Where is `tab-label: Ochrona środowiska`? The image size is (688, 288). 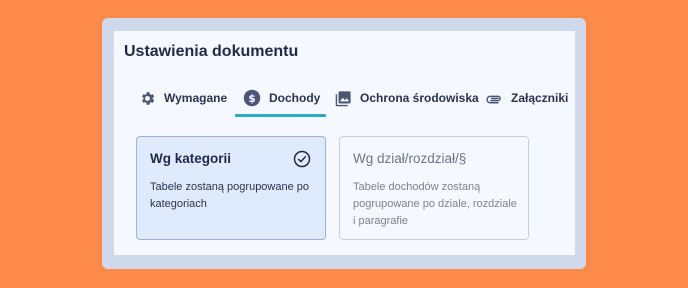 tab-label: Ochrona środowiska is located at coordinates (419, 98).